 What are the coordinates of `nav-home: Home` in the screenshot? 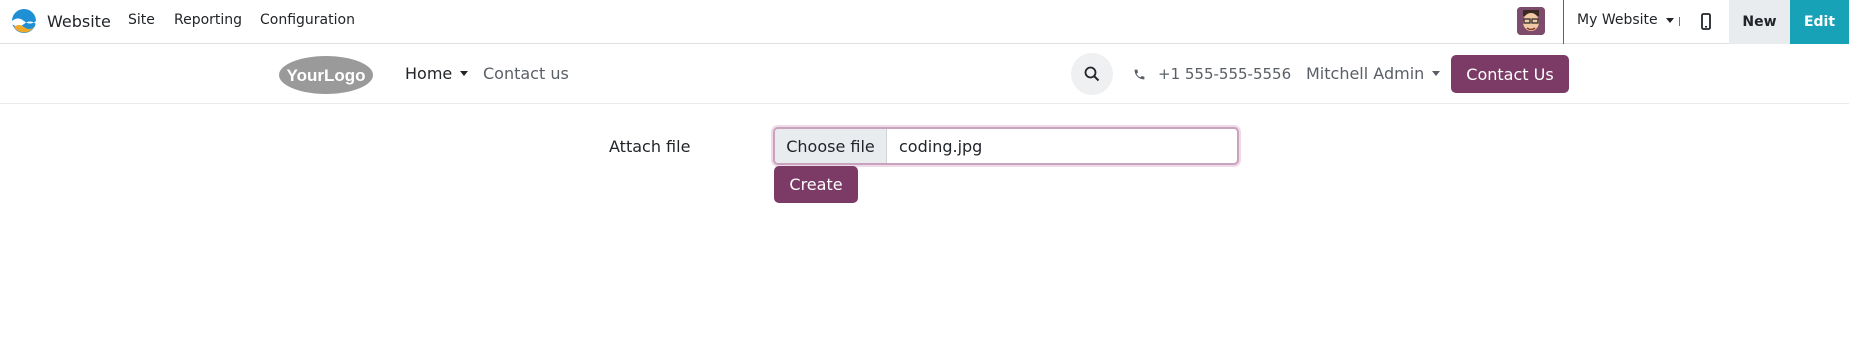 It's located at (437, 73).